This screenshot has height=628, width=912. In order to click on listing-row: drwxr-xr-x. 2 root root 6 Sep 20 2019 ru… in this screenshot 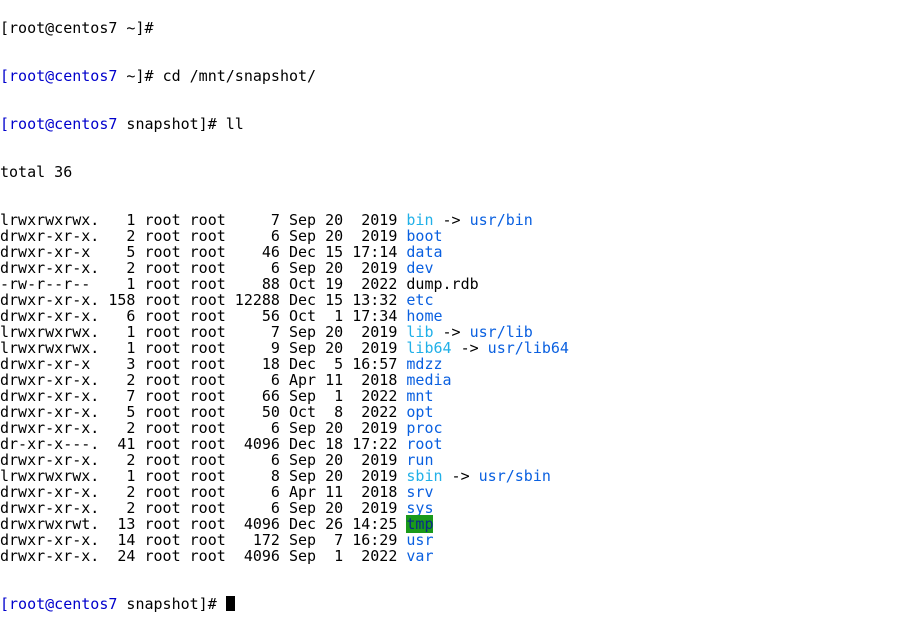, I will do `click(456, 460)`.